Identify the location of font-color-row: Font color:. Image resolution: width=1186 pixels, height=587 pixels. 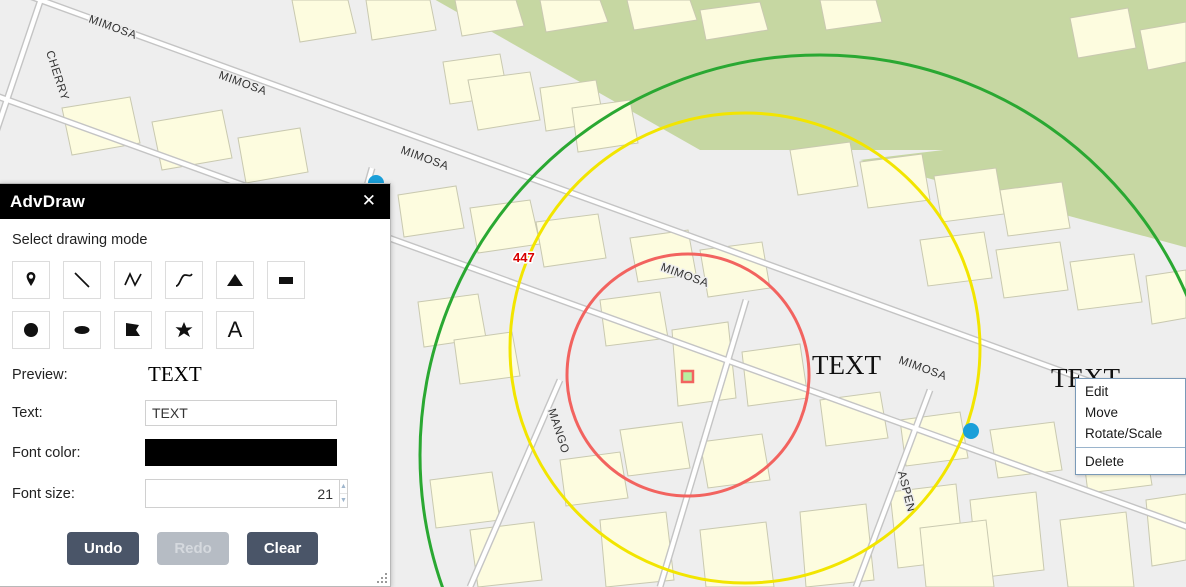
(195, 452).